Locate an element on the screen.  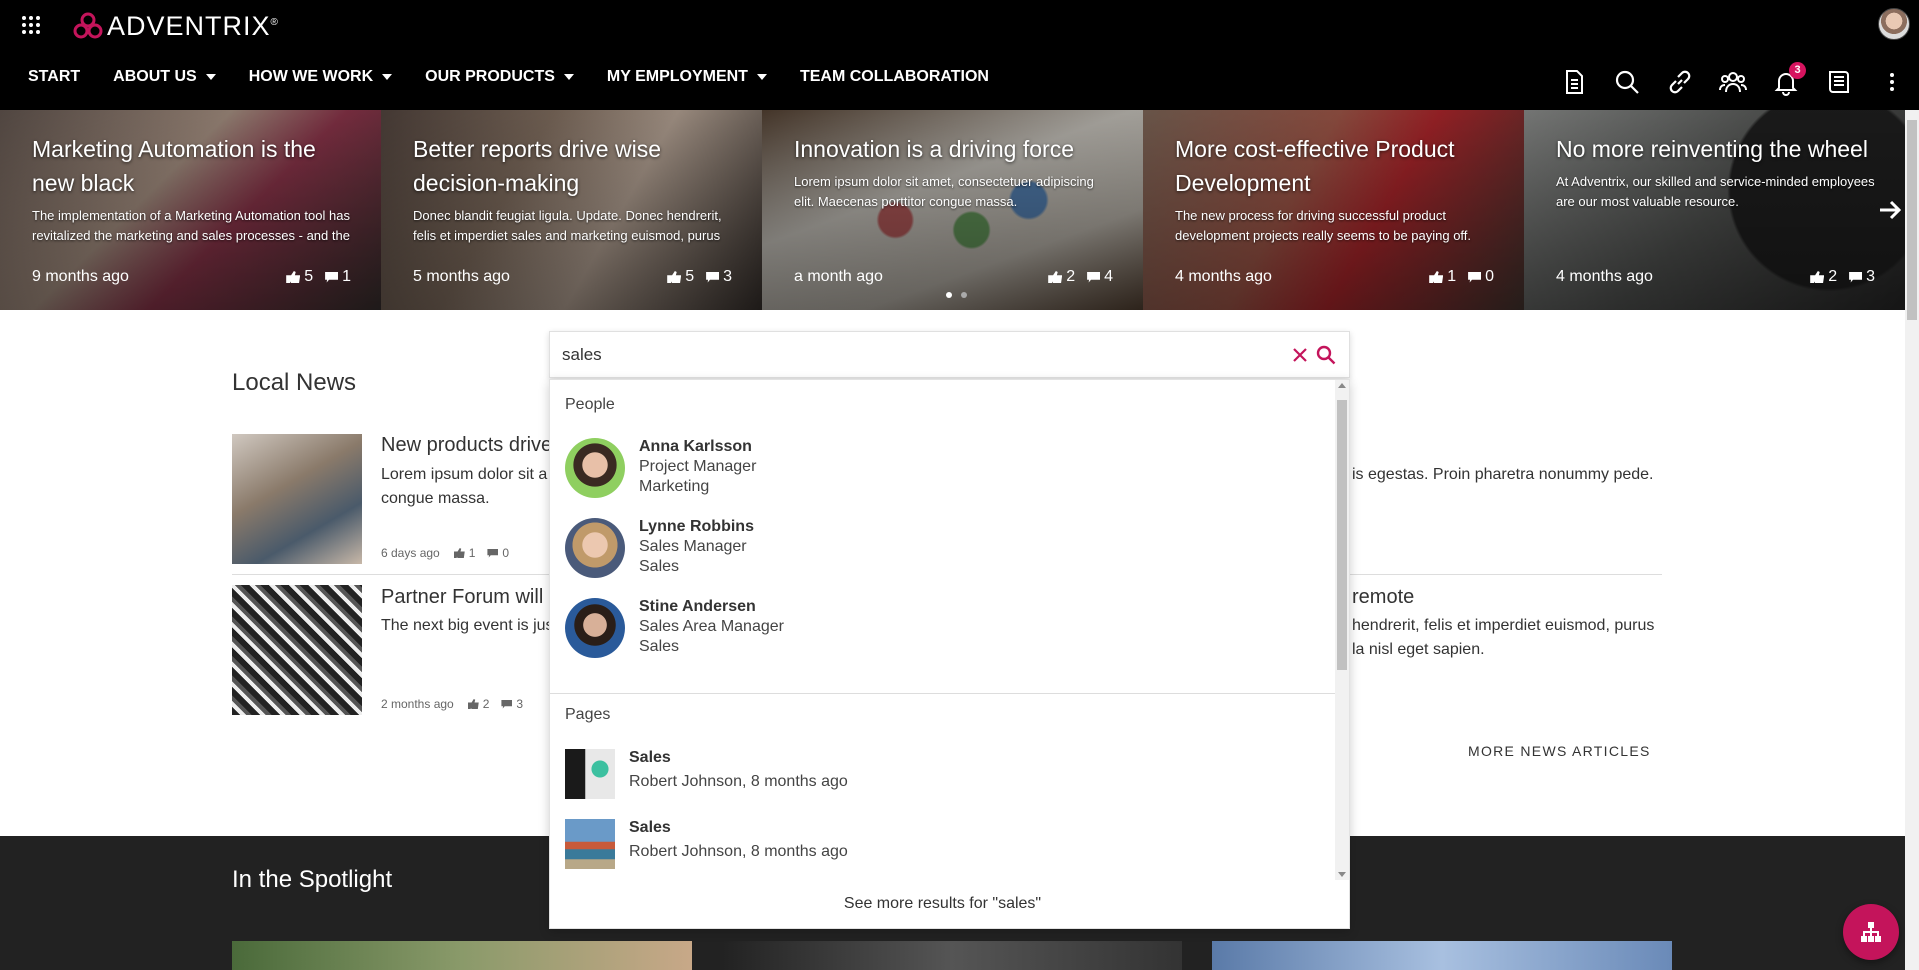
logo: ADVENTRIX® is located at coordinates (175, 26).